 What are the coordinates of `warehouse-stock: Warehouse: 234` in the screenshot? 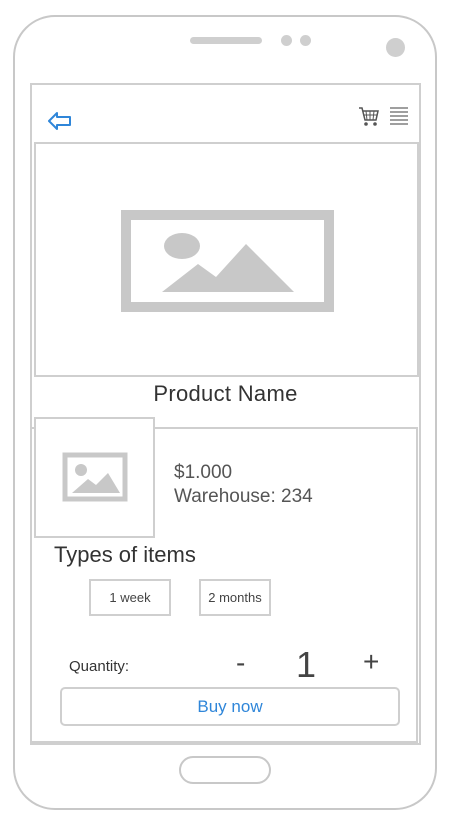 It's located at (243, 496).